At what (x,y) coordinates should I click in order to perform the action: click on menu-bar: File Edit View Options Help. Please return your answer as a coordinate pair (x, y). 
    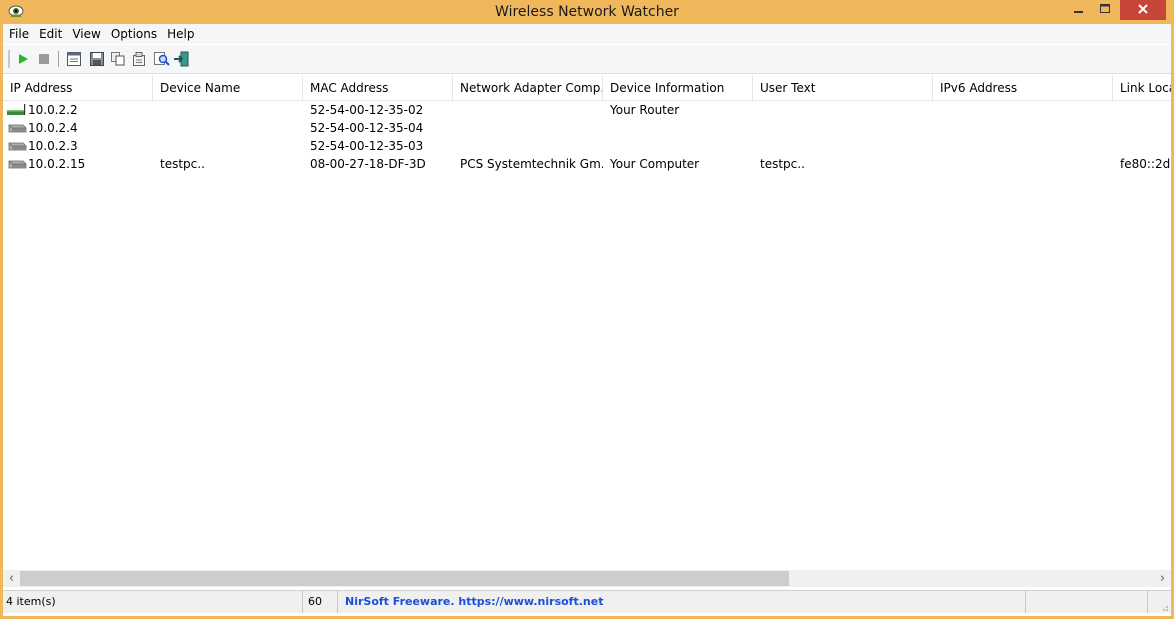
    Looking at the image, I should click on (587, 34).